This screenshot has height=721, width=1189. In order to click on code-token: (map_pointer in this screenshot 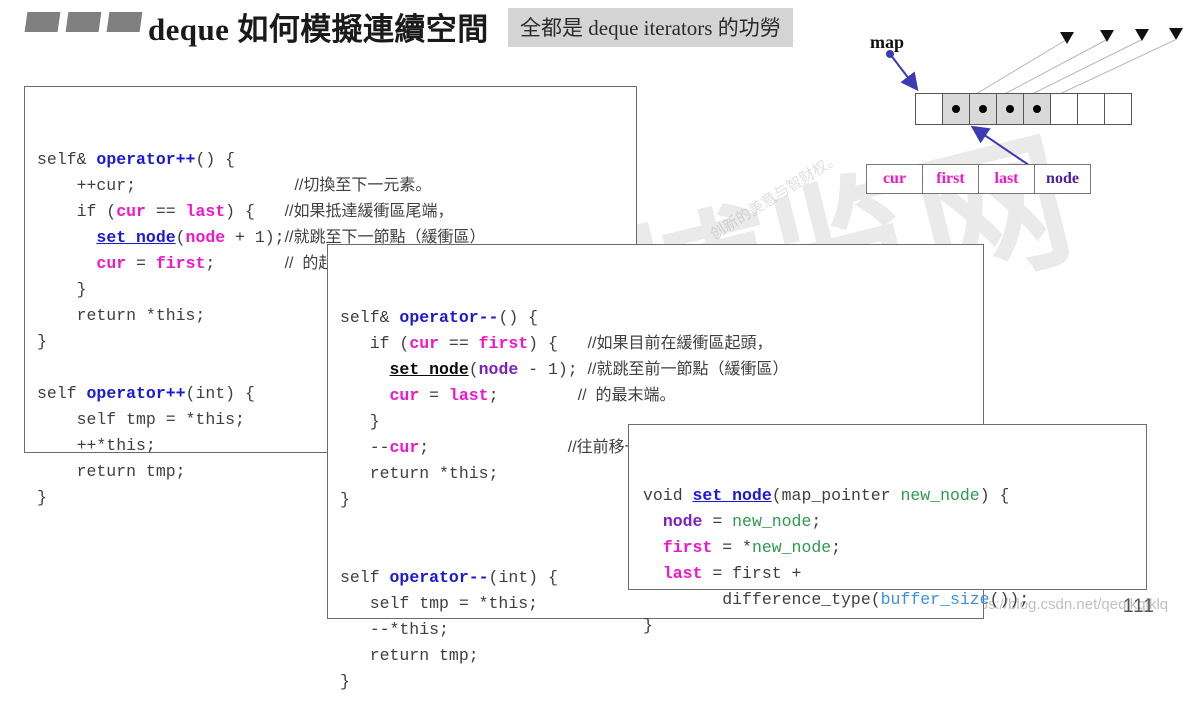, I will do `click(836, 495)`.